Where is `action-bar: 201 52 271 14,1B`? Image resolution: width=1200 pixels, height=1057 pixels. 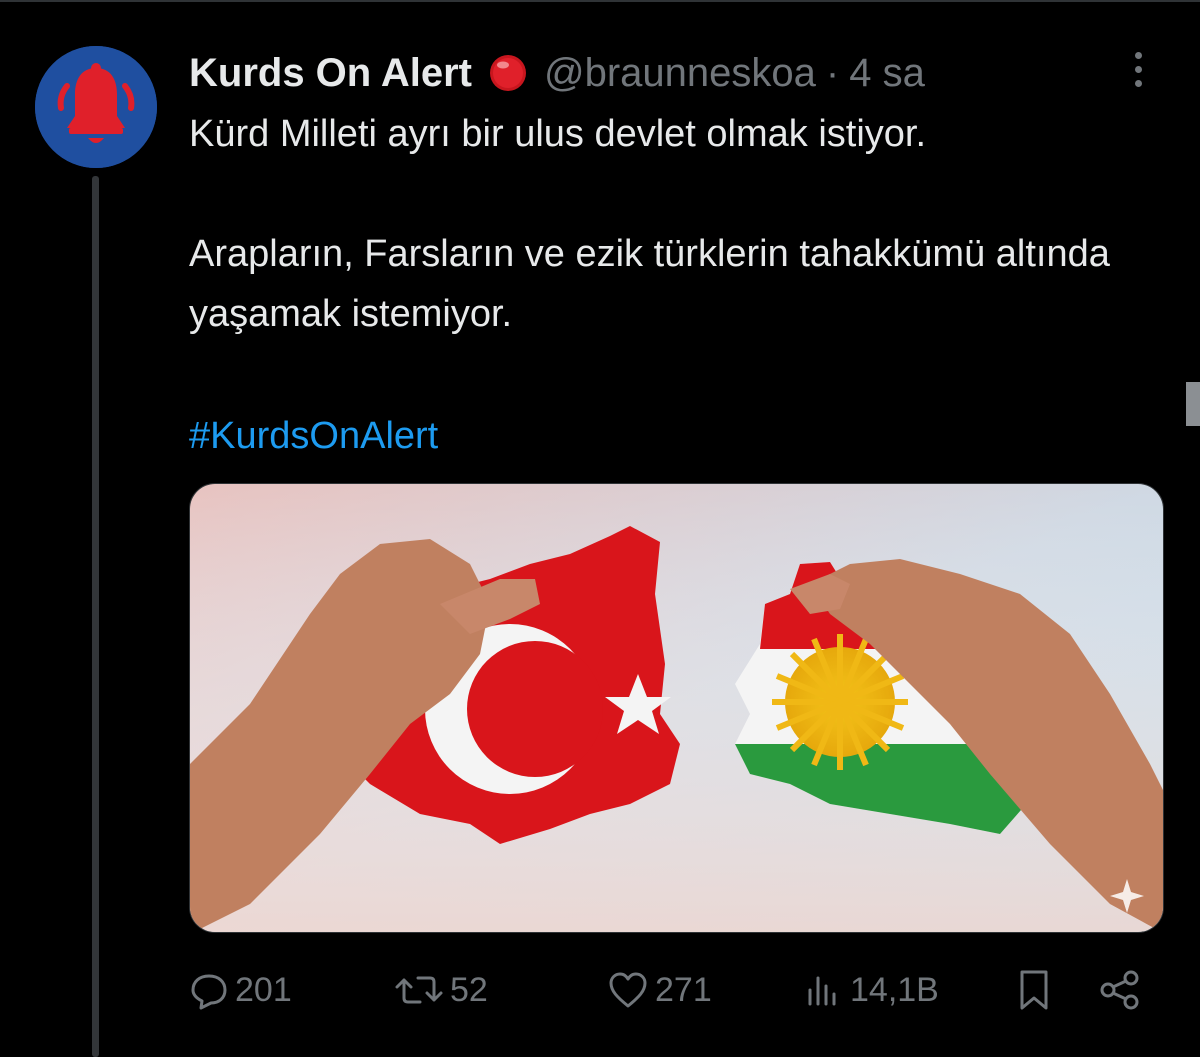 action-bar: 201 52 271 14,1B is located at coordinates (669, 990).